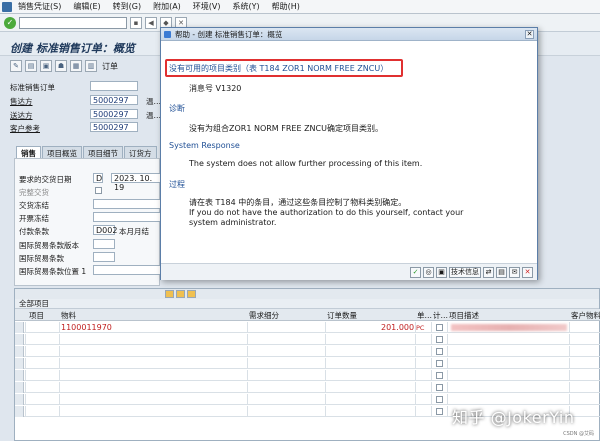  What do you see at coordinates (104, 257) in the screenshot?
I see `incoterms-field` at bounding box center [104, 257].